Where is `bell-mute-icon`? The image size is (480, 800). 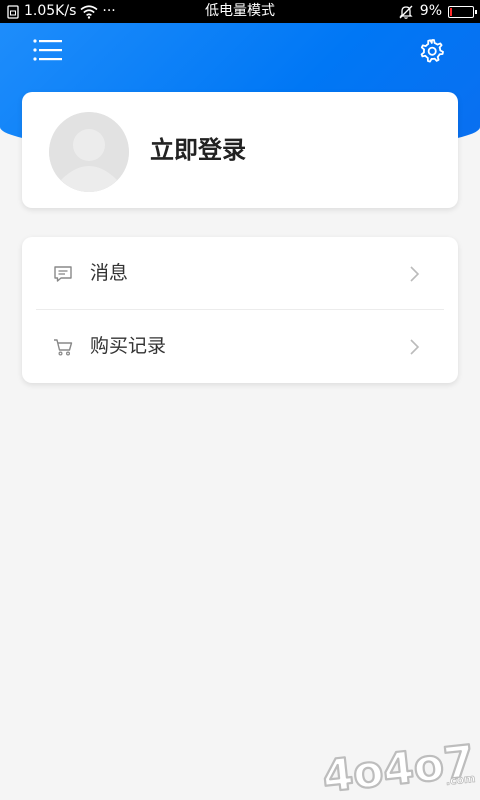
bell-mute-icon is located at coordinates (406, 12).